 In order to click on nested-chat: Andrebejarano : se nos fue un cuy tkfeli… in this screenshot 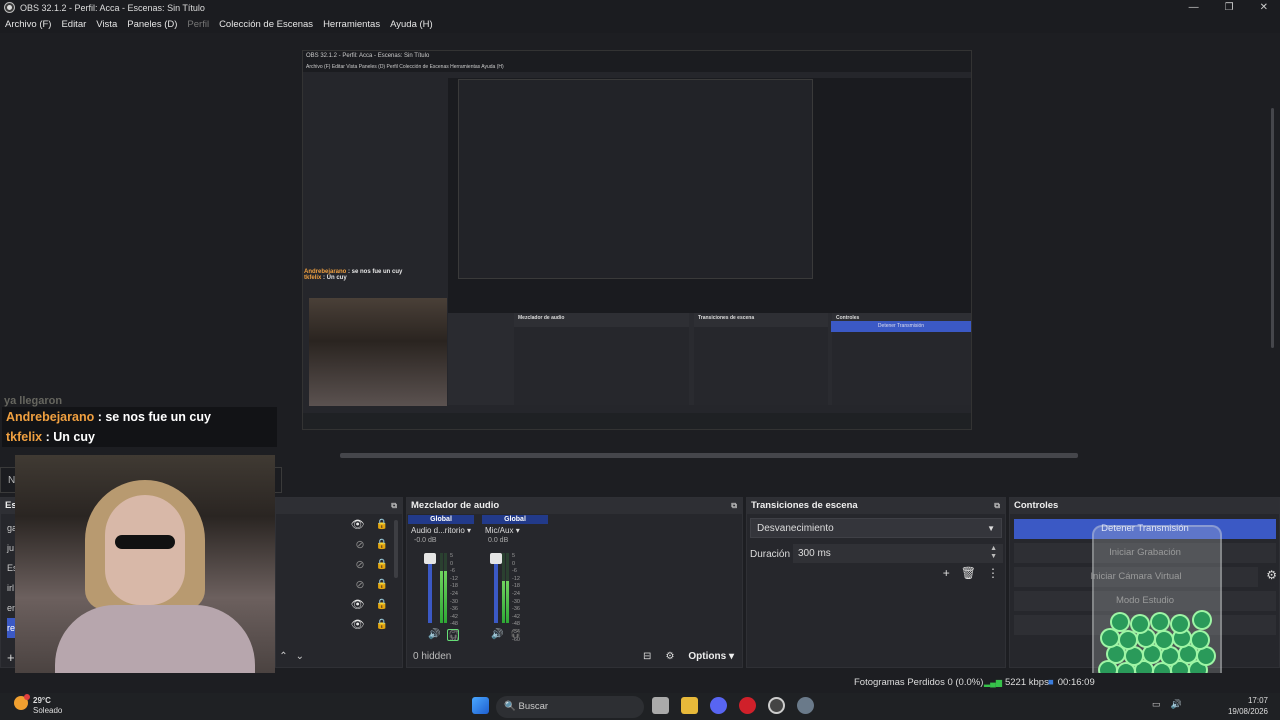, I will do `click(353, 275)`.